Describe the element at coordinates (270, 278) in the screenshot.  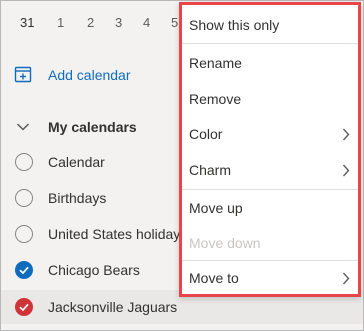
I see `menu-item-move-to: Move to` at that location.